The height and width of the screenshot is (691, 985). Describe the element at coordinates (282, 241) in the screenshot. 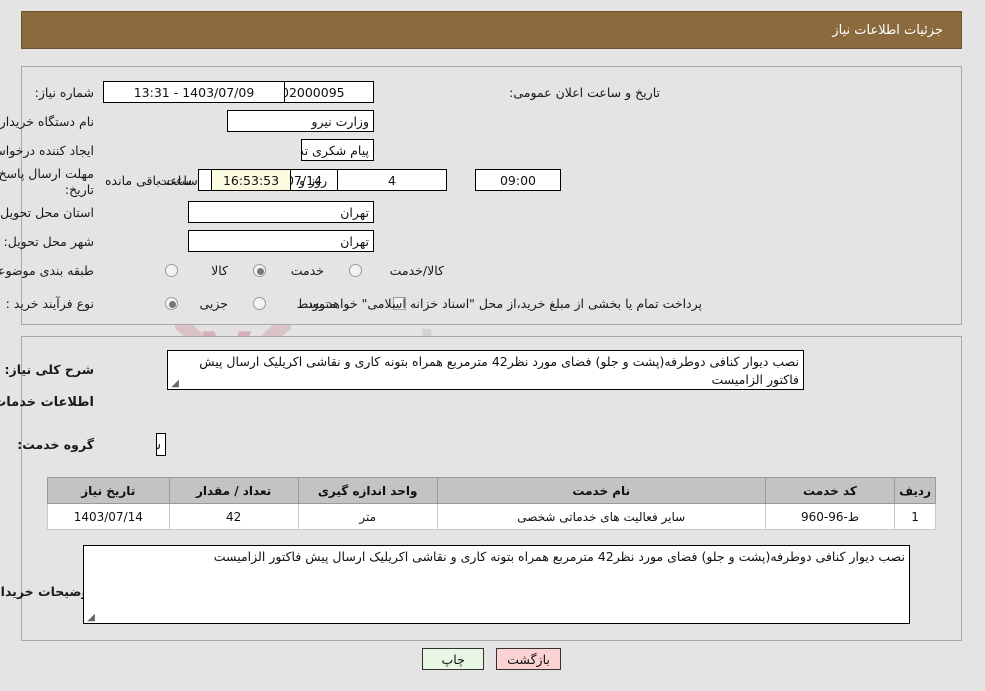

I see `city-field: تهران` at that location.